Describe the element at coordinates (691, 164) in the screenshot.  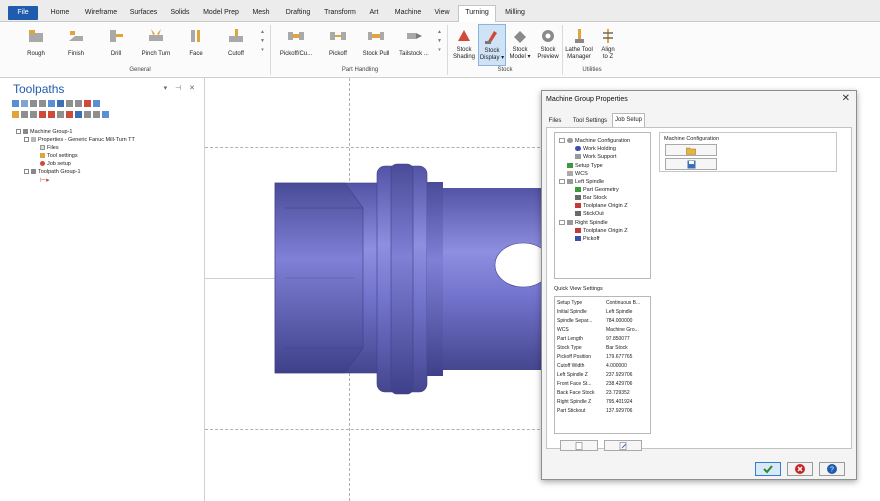
I see `save-configuration-button` at that location.